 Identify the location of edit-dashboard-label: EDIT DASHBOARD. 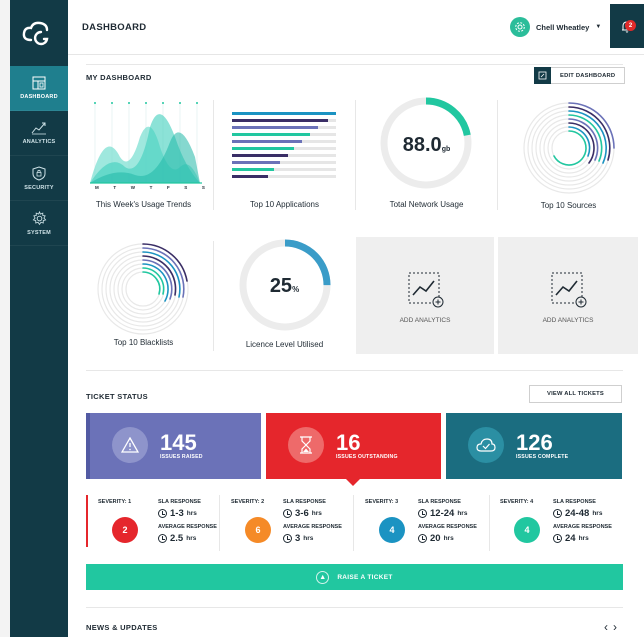
(588, 75).